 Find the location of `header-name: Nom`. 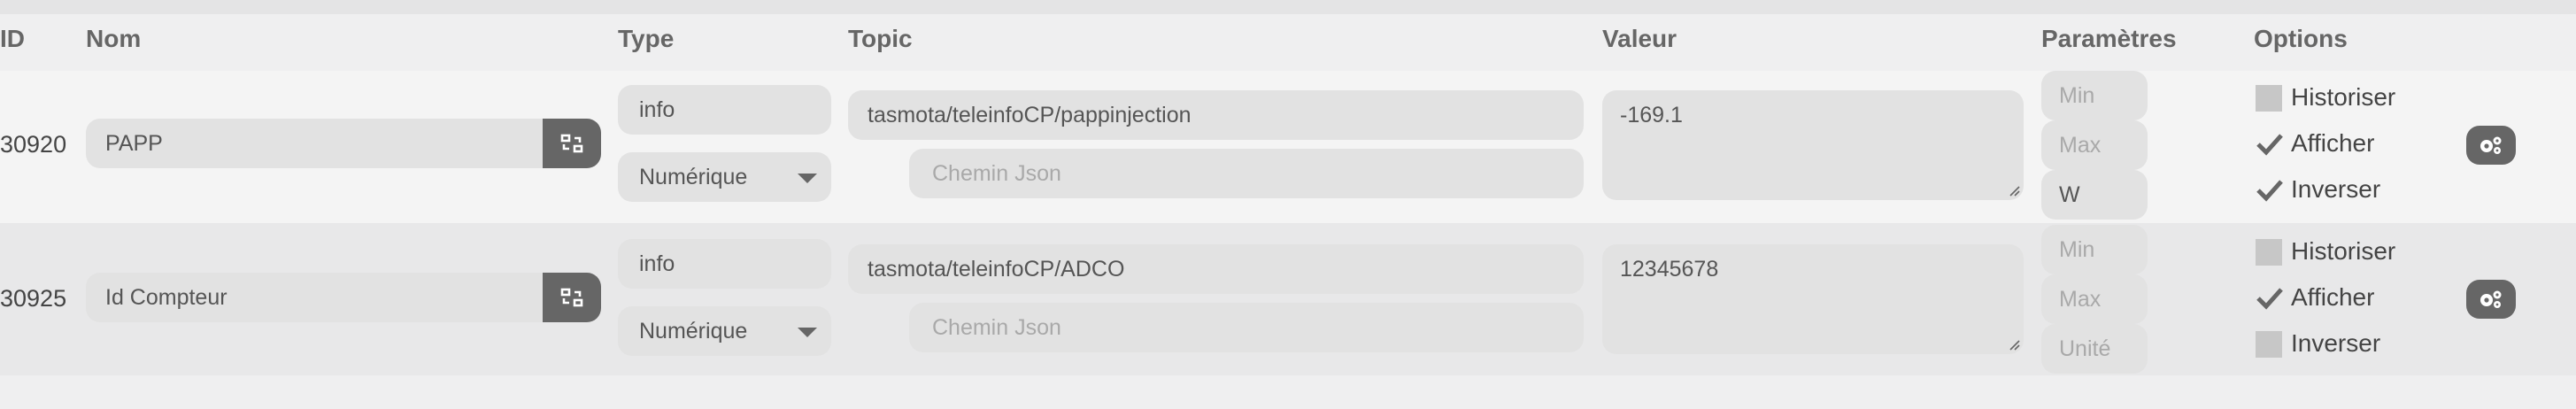

header-name: Nom is located at coordinates (114, 38).